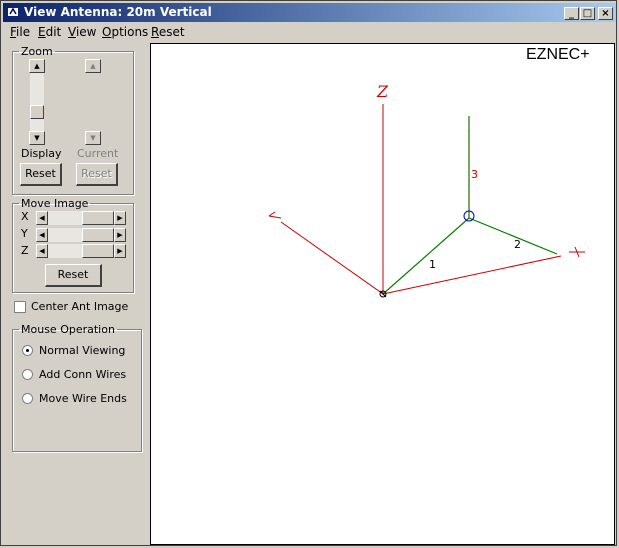  I want to click on minimize-button: _, so click(571, 13).